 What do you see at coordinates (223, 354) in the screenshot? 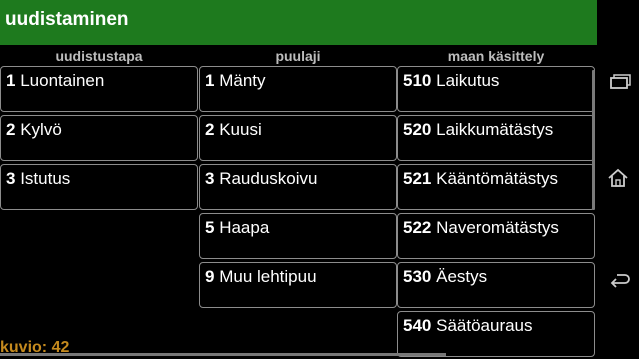
I see `horizontal-scrollbar` at bounding box center [223, 354].